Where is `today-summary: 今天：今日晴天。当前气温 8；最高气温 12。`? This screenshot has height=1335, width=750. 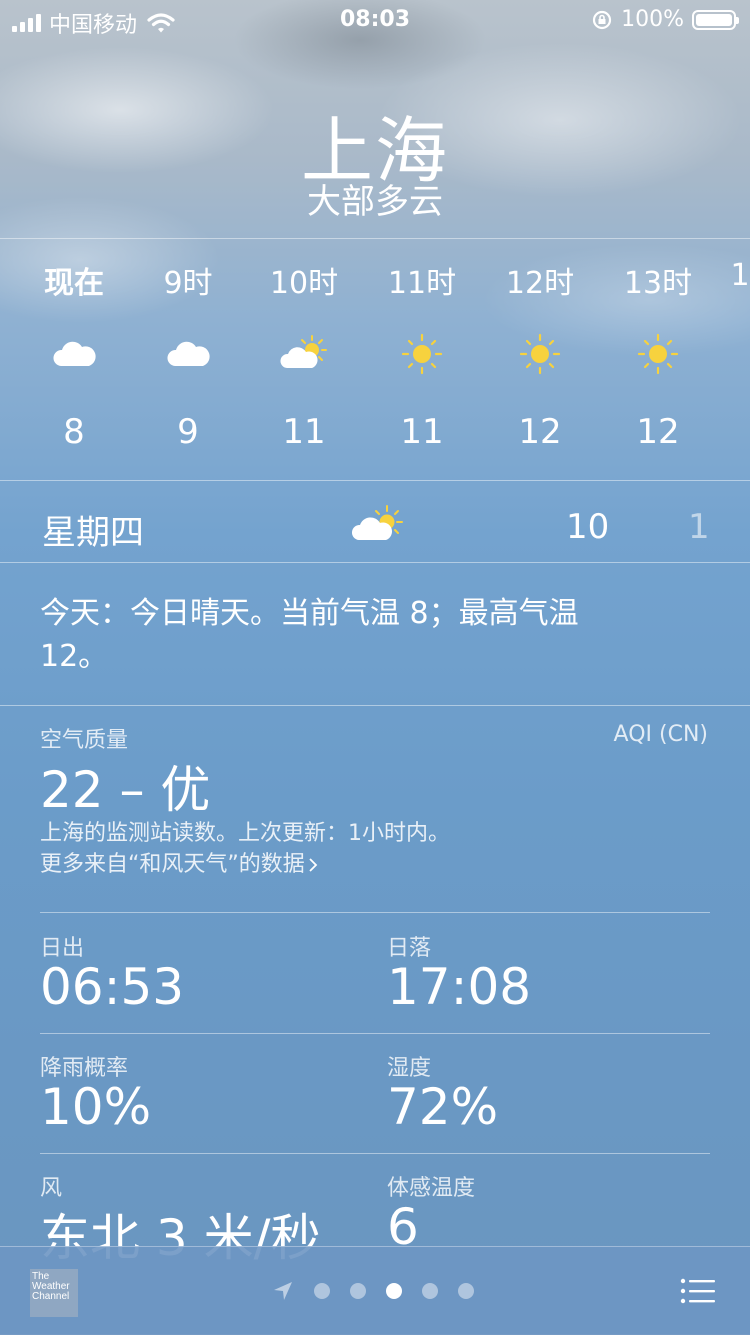
today-summary: 今天：今日晴天。当前气温 8；最高气温 12。 is located at coordinates (309, 635).